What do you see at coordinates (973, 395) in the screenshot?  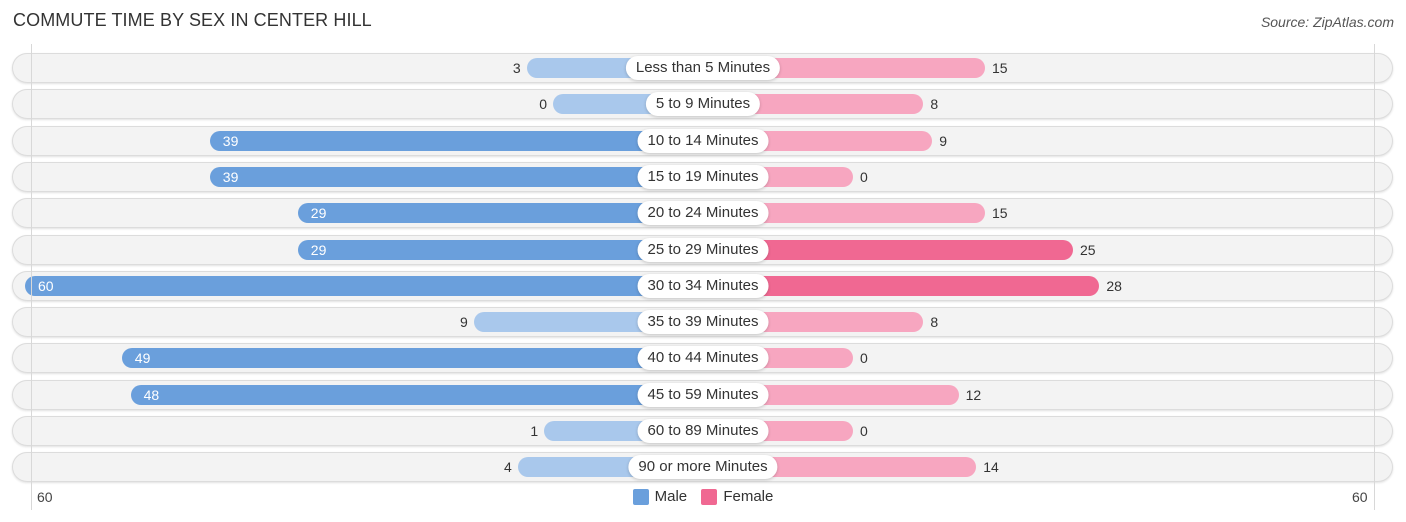 I see `value-label-female: 12` at bounding box center [973, 395].